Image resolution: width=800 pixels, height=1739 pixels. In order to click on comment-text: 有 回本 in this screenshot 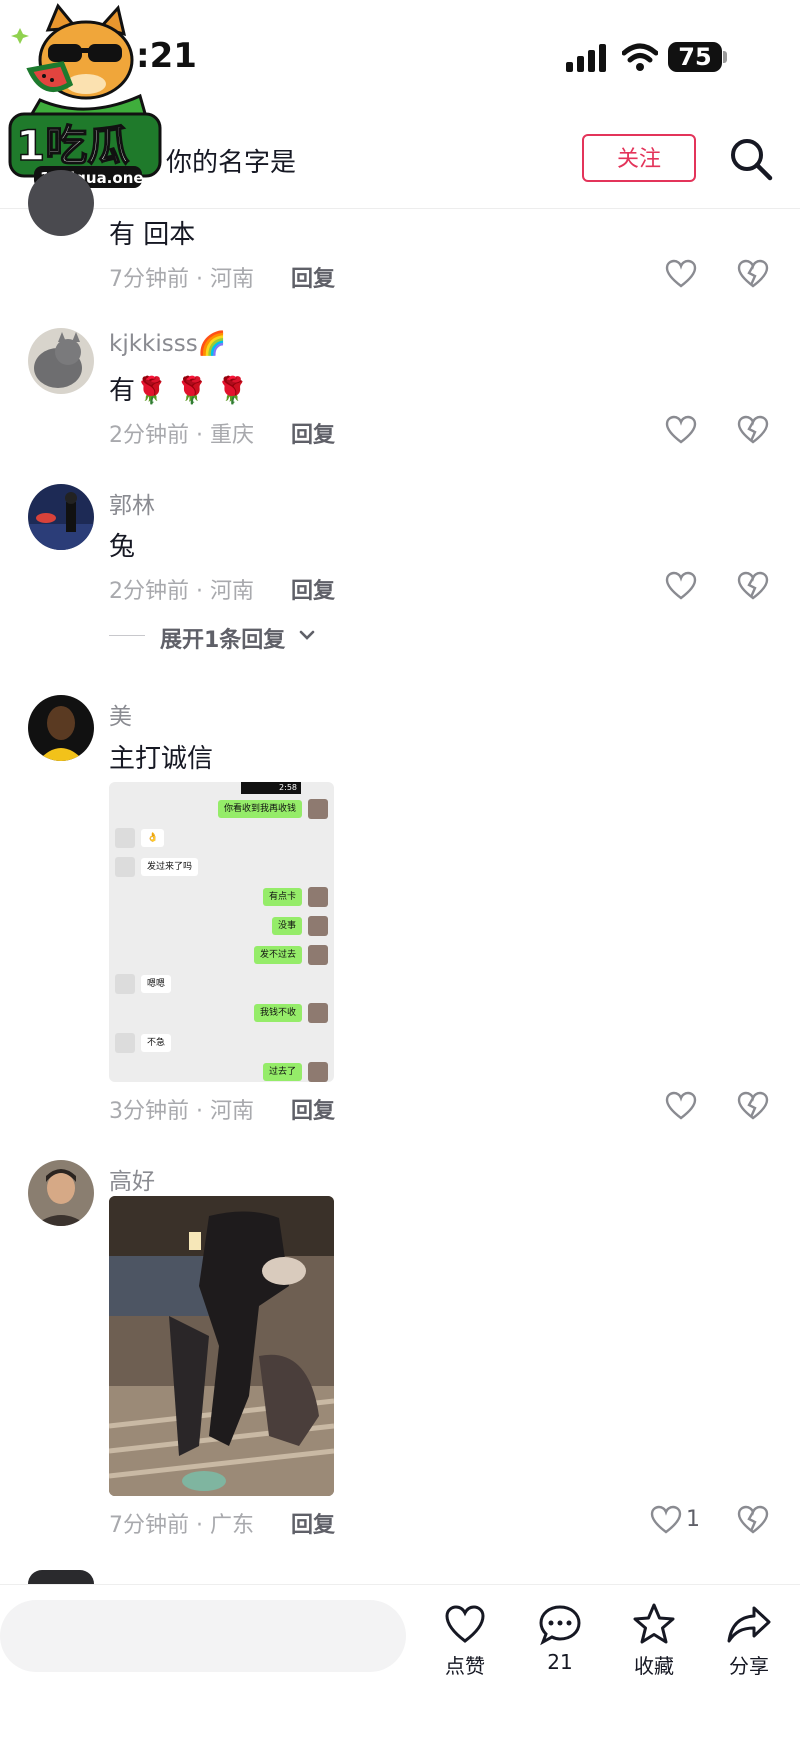, I will do `click(152, 235)`.